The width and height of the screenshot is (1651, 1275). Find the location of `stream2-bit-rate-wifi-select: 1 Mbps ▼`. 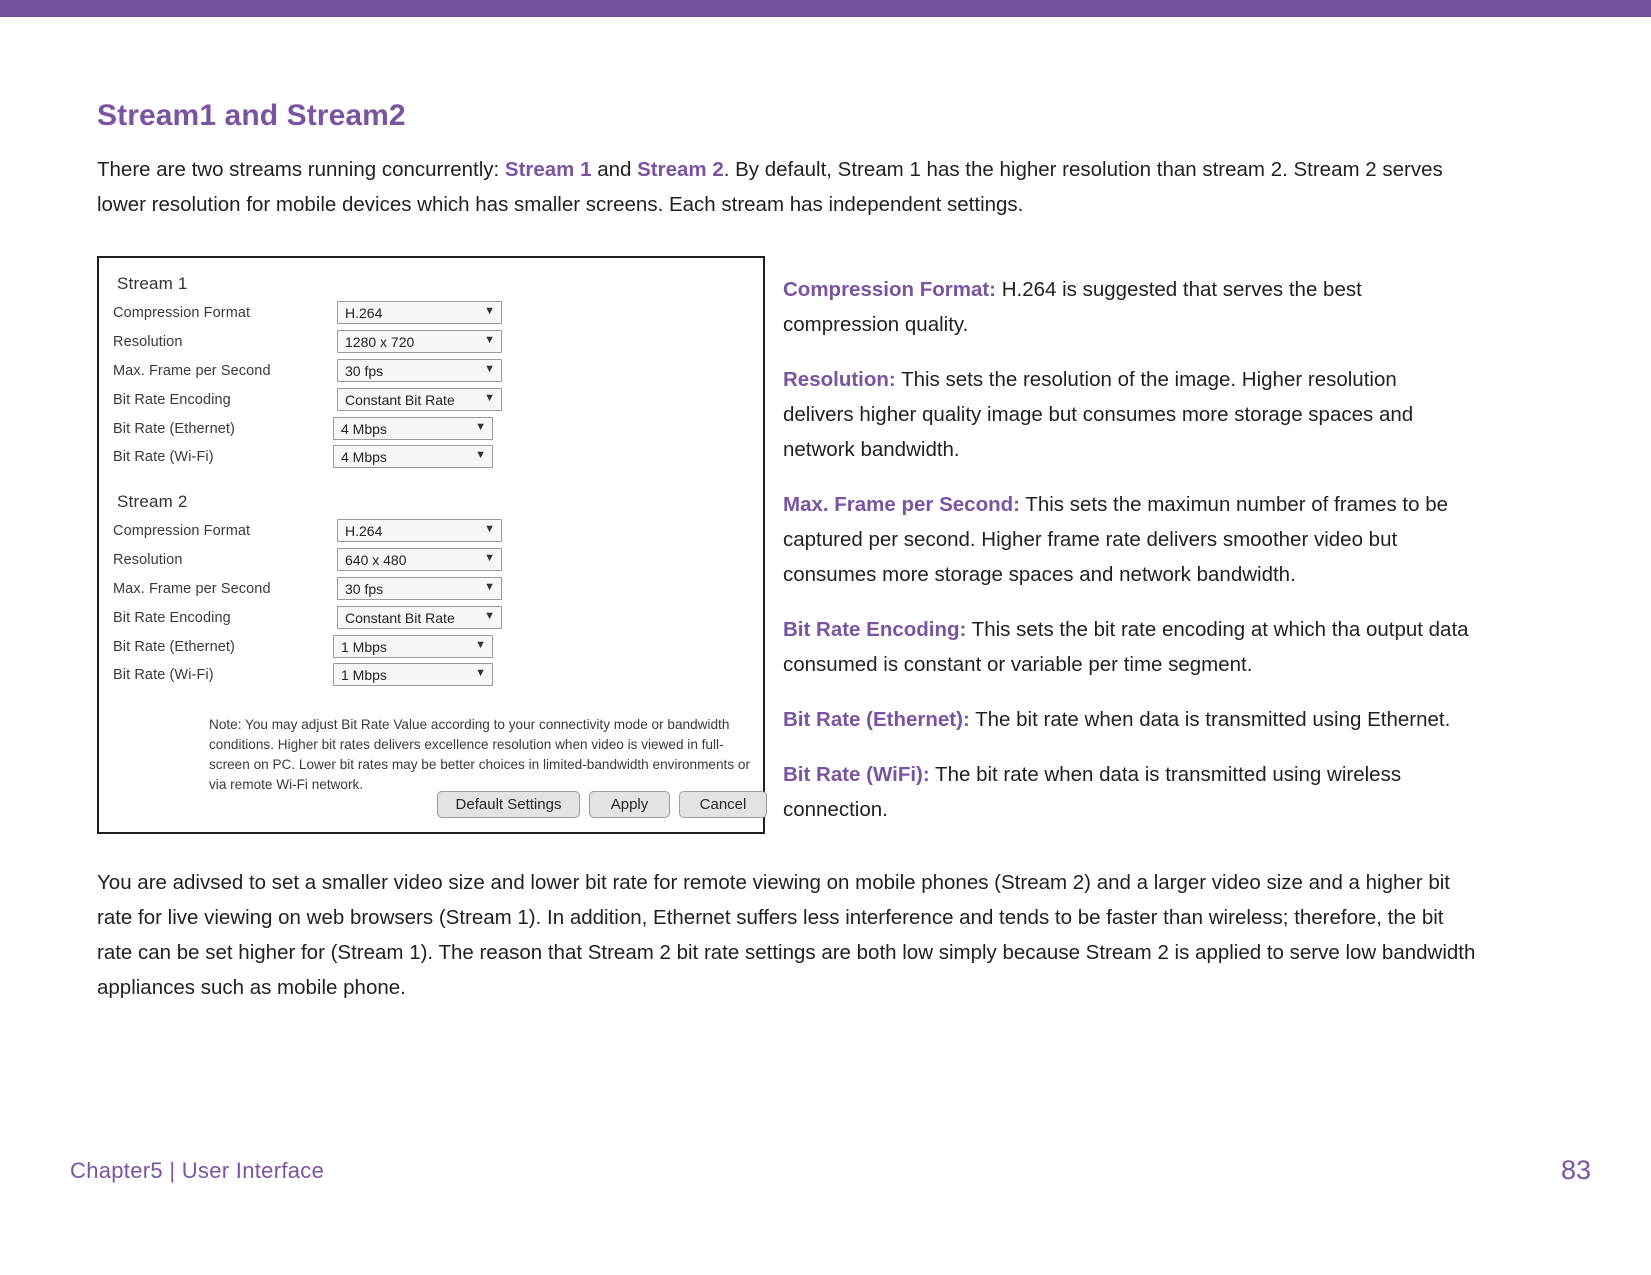

stream2-bit-rate-wifi-select: 1 Mbps ▼ is located at coordinates (413, 674).